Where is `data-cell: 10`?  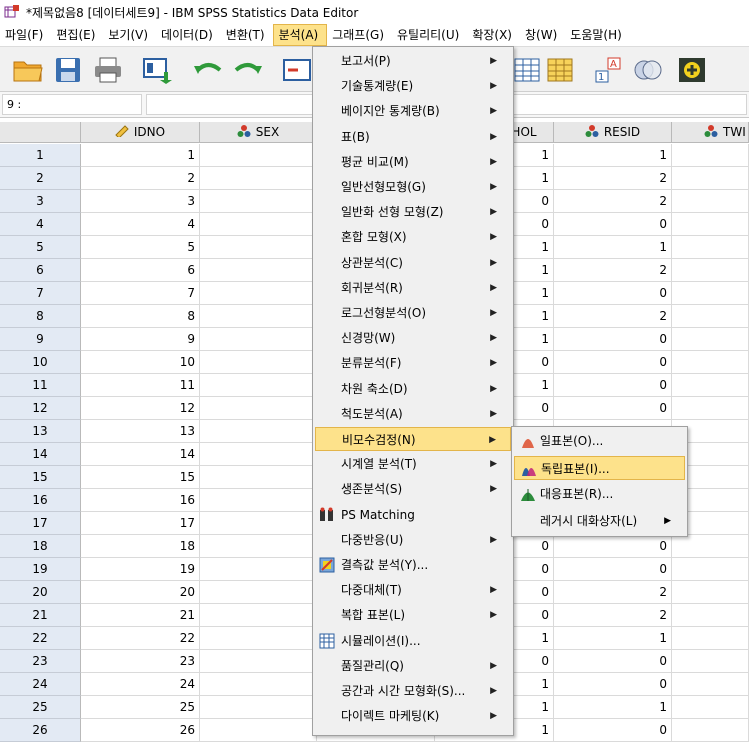
data-cell: 10 is located at coordinates (140, 362).